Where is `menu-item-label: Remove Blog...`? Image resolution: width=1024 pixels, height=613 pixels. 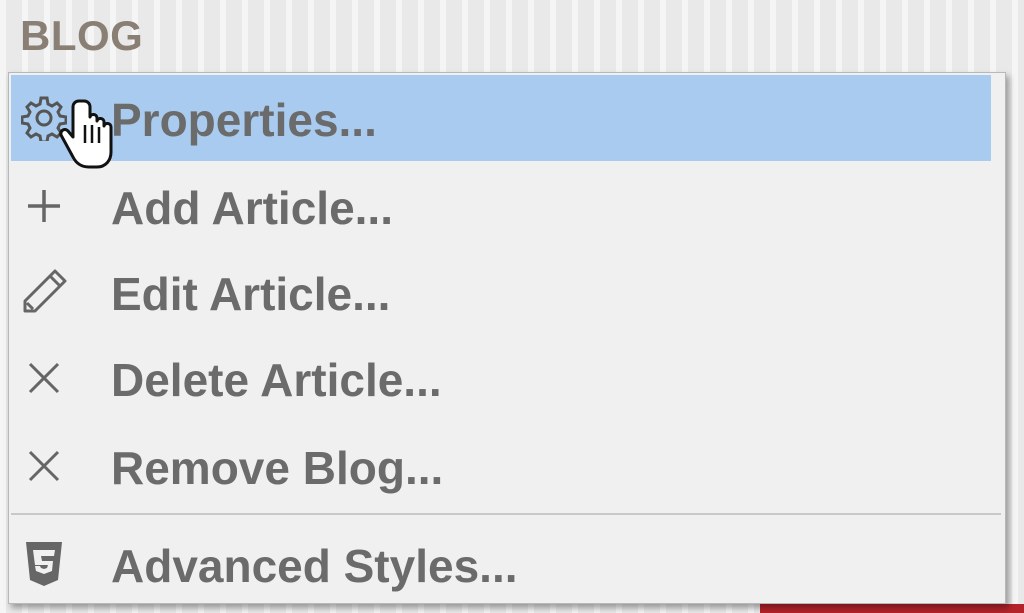 menu-item-label: Remove Blog... is located at coordinates (277, 468).